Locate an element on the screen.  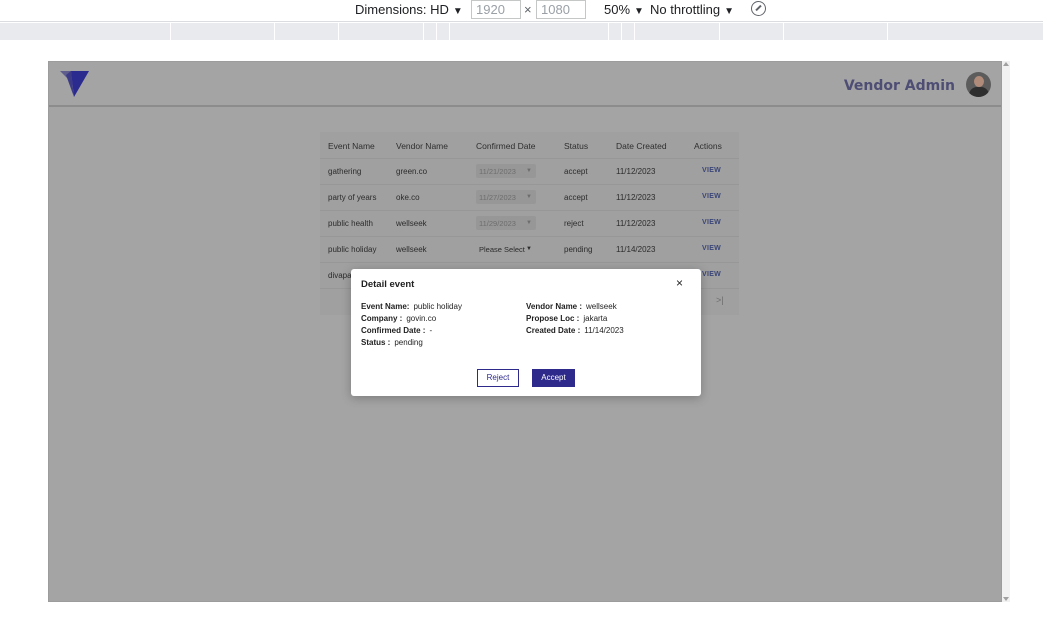
avatar is located at coordinates (978, 84).